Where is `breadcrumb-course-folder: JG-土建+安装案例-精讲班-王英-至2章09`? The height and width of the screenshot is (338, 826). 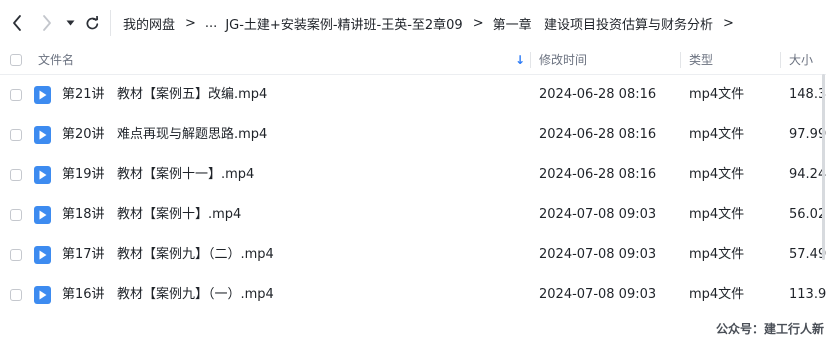 breadcrumb-course-folder: JG-土建+安装案例-精讲班-王英-至2章09 is located at coordinates (343, 23).